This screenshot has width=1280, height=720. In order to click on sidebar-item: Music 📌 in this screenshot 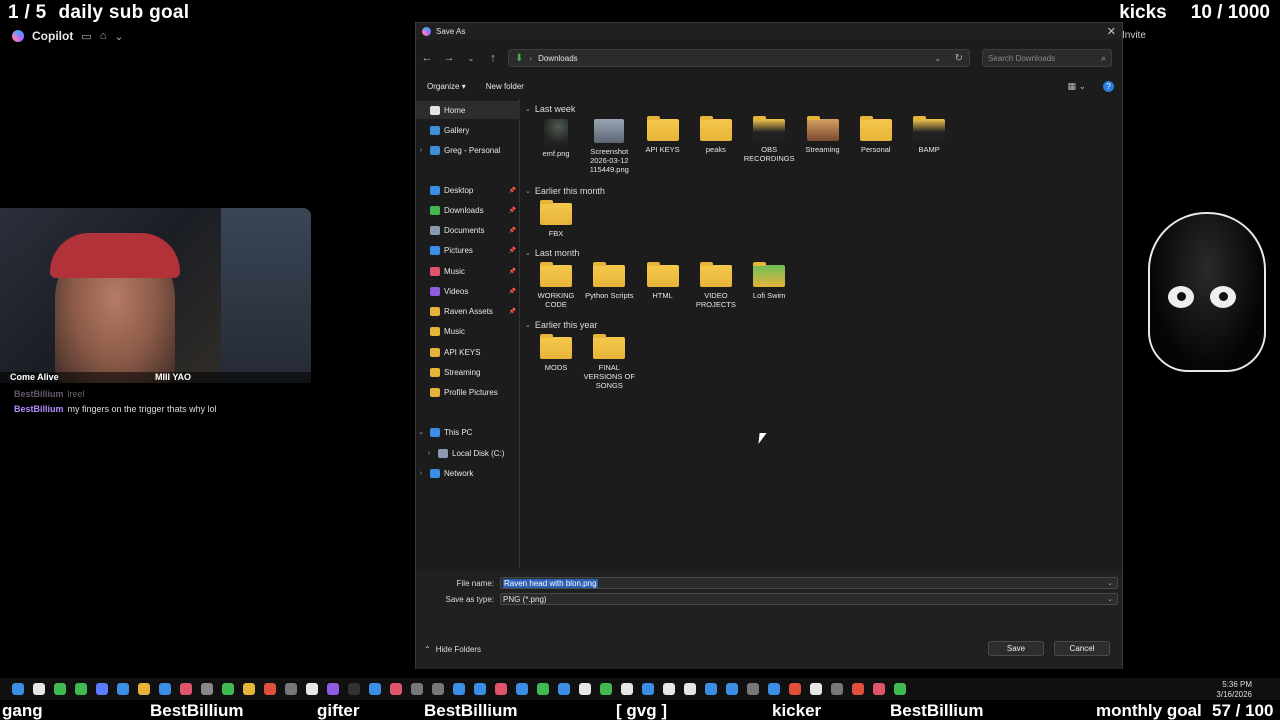, I will do `click(468, 271)`.